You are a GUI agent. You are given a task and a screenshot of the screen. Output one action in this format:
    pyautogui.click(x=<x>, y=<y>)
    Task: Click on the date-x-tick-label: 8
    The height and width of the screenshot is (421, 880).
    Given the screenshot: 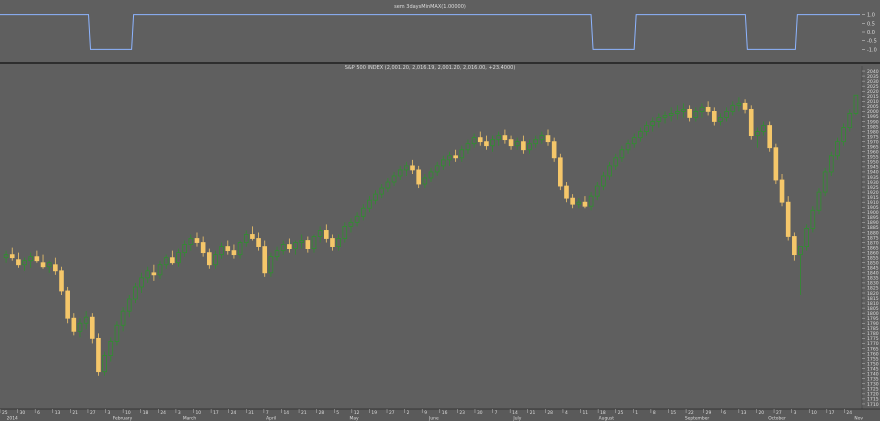 What is the action you would take?
    pyautogui.click(x=654, y=413)
    